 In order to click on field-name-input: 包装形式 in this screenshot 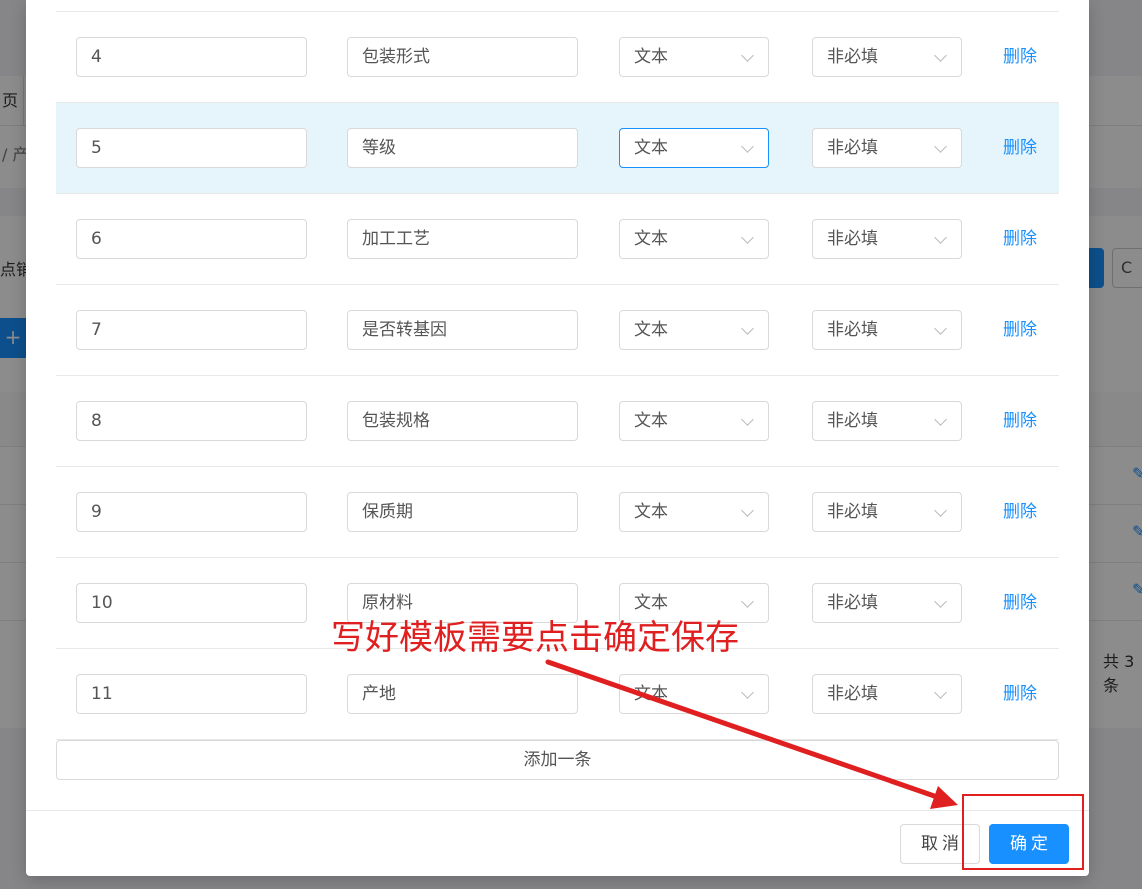, I will do `click(462, 57)`.